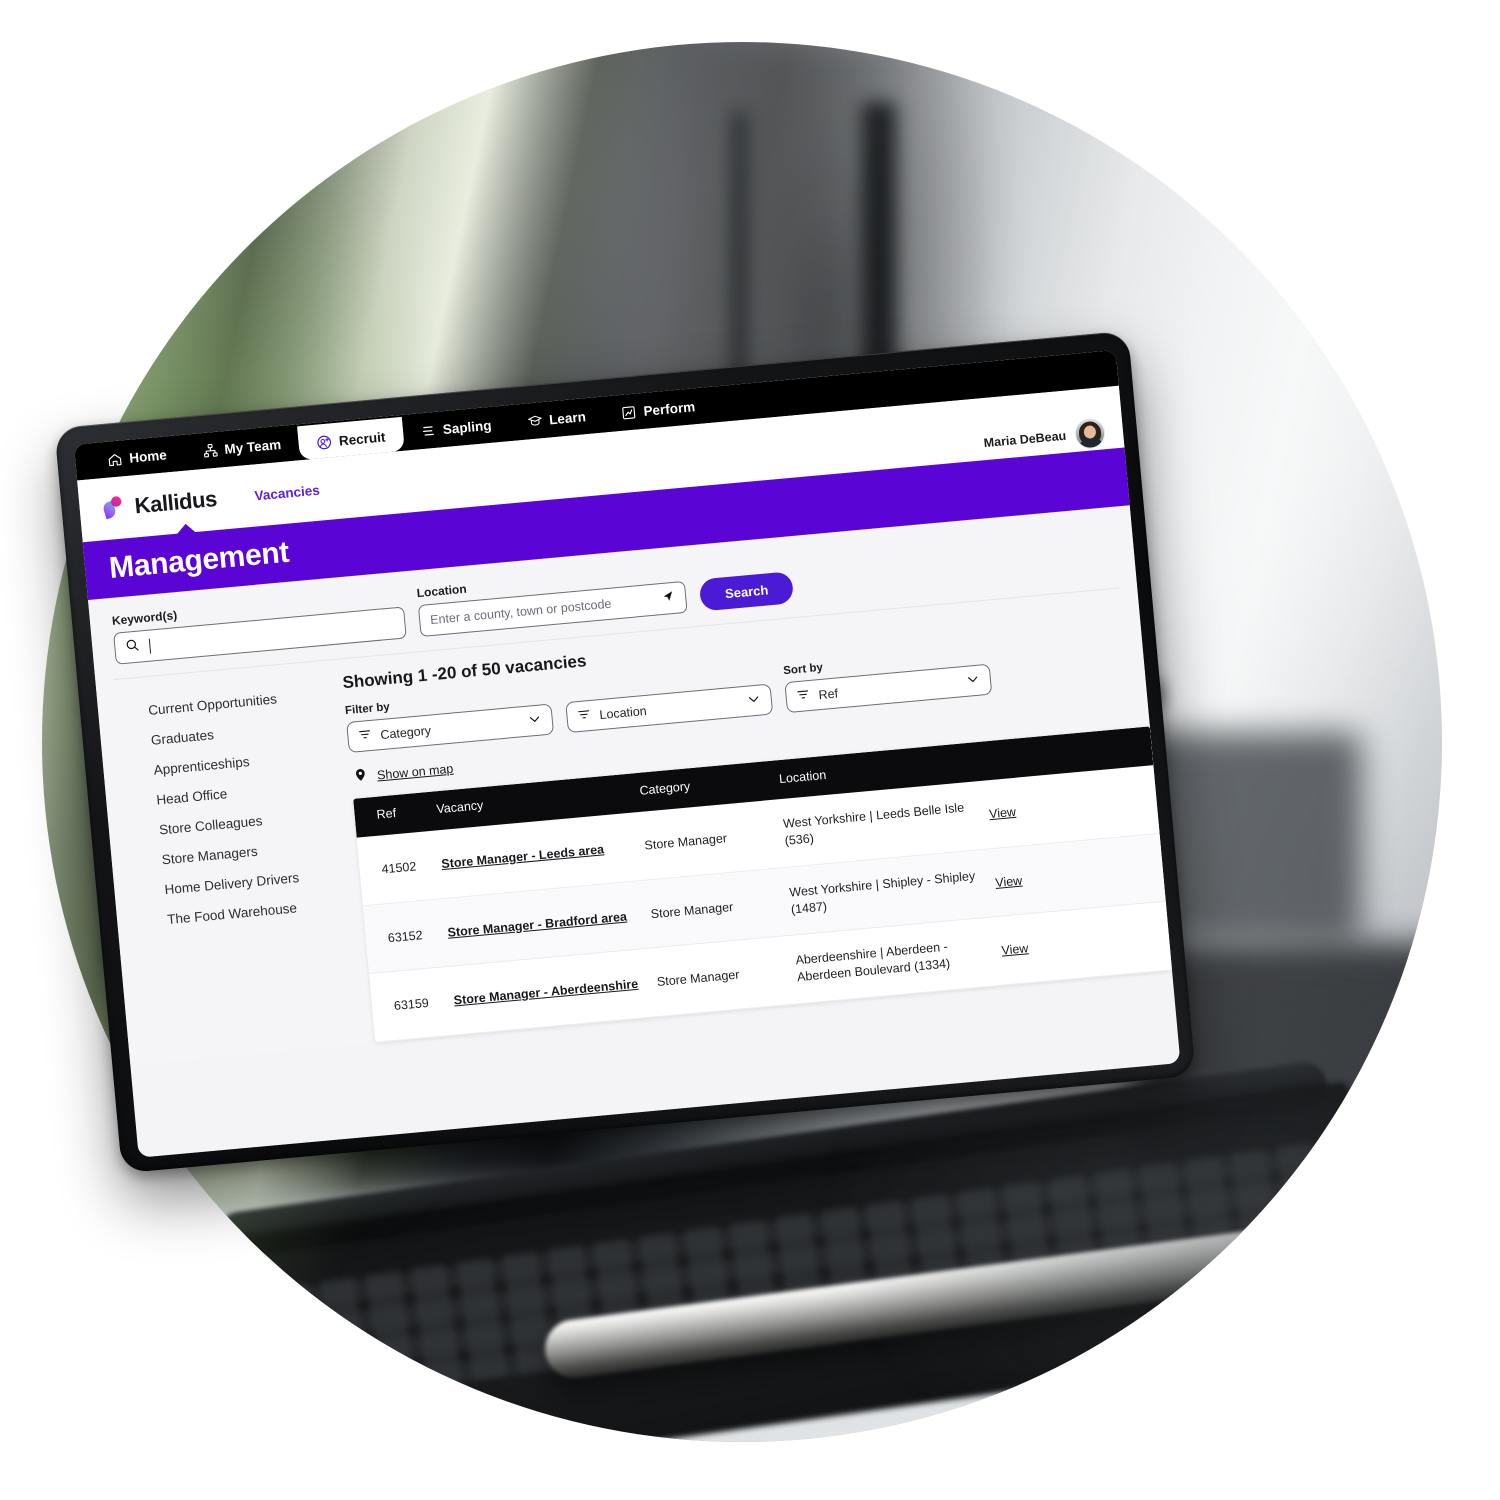 The width and height of the screenshot is (1500, 1500). I want to click on filter-location-select: Location, so click(669, 708).